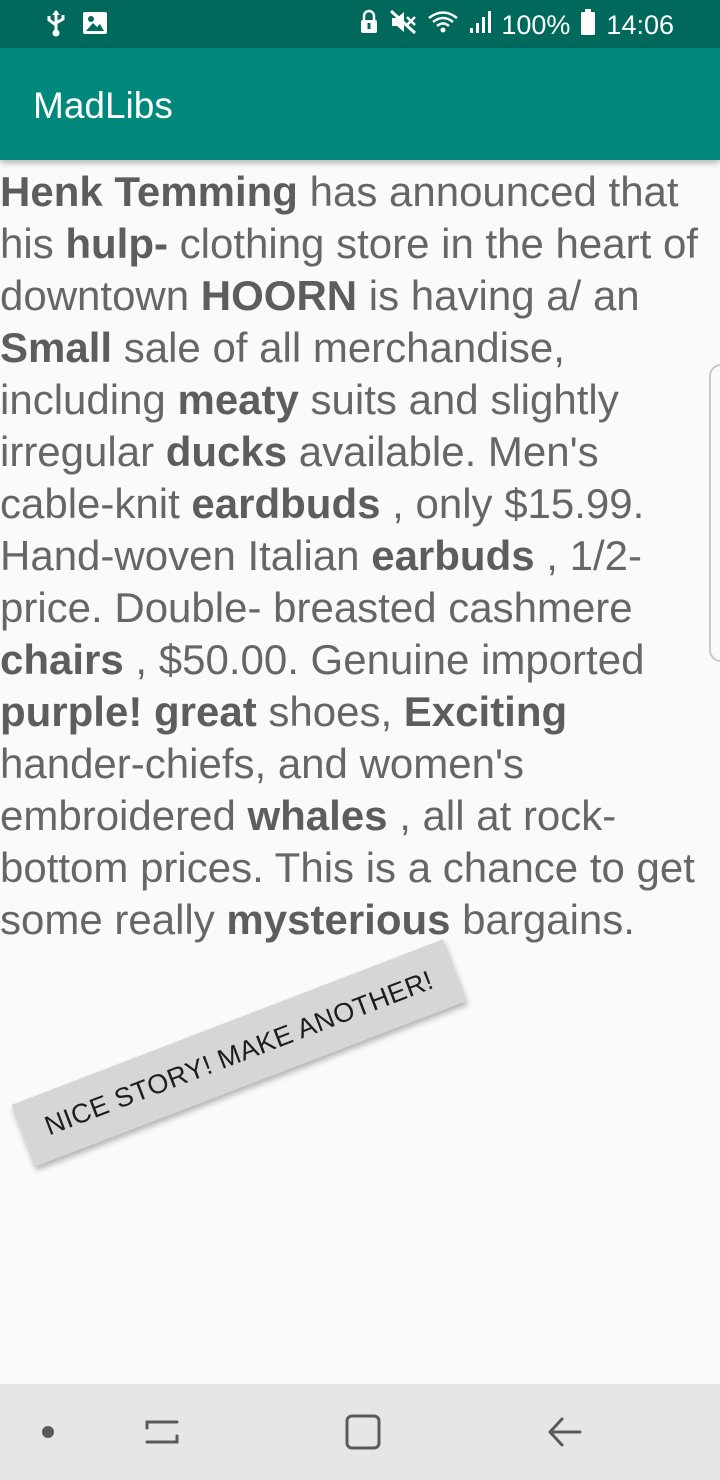 Image resolution: width=720 pixels, height=1480 pixels. Describe the element at coordinates (226, 451) in the screenshot. I see `madlib-word: ducks` at that location.